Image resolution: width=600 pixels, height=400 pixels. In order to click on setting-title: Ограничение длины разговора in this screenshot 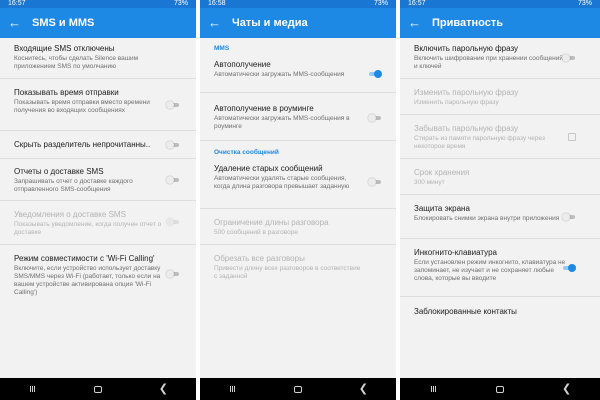, I will do `click(271, 222)`.